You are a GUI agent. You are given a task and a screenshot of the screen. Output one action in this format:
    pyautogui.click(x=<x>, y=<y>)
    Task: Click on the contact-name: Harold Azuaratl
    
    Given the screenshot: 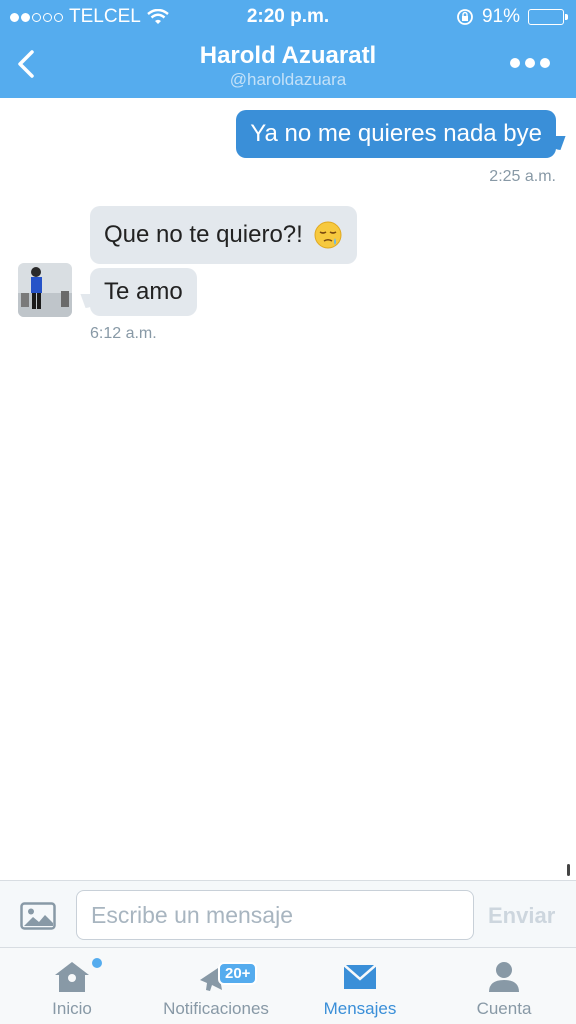 What is the action you would take?
    pyautogui.click(x=288, y=55)
    